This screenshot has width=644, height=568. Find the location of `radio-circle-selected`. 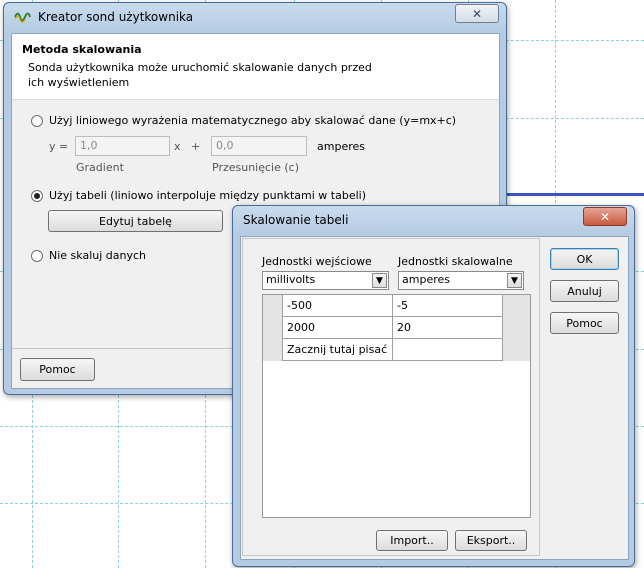

radio-circle-selected is located at coordinates (37, 195).